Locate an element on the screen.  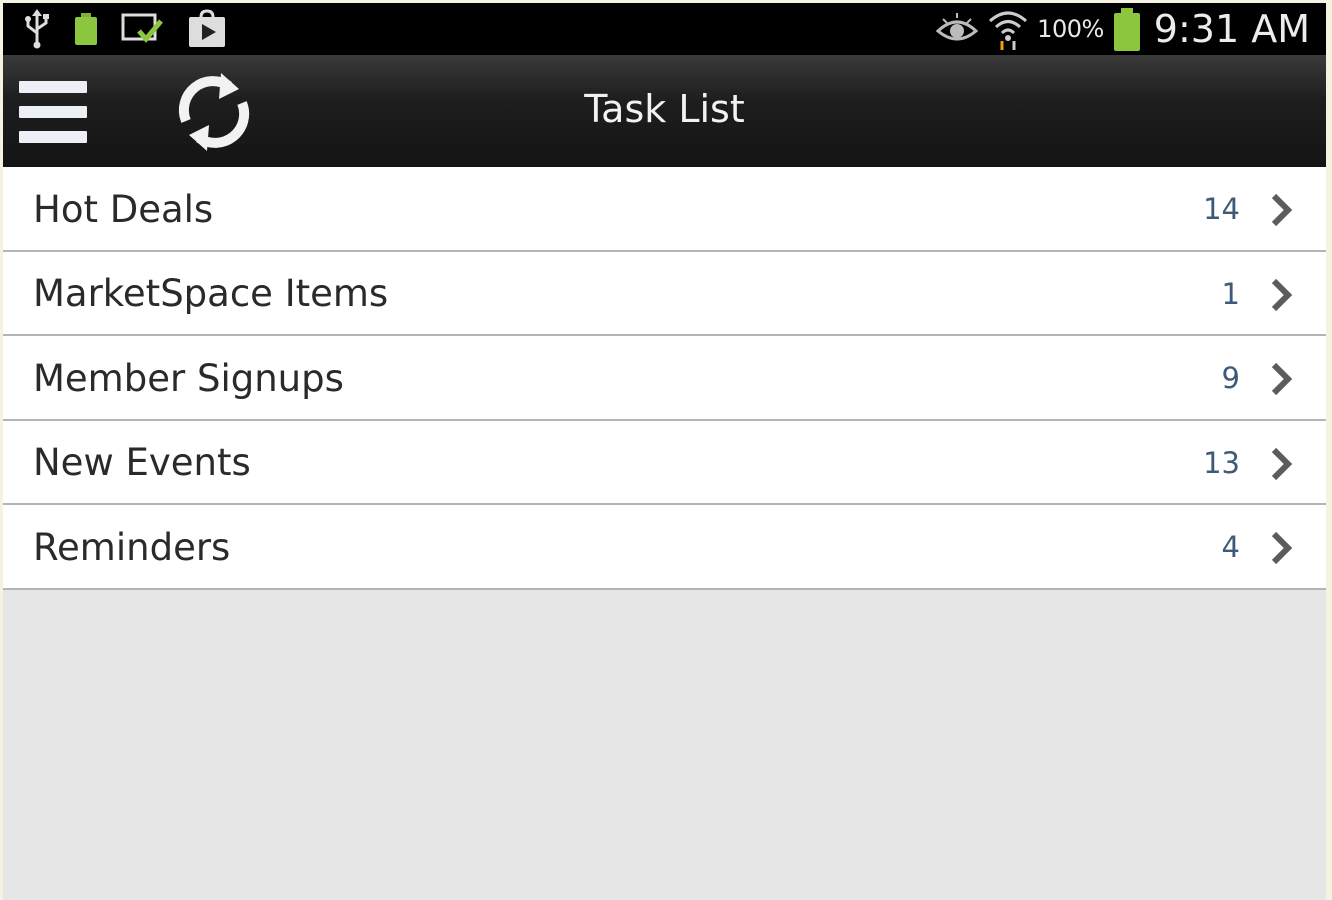
list-item-label: New Events is located at coordinates (142, 463).